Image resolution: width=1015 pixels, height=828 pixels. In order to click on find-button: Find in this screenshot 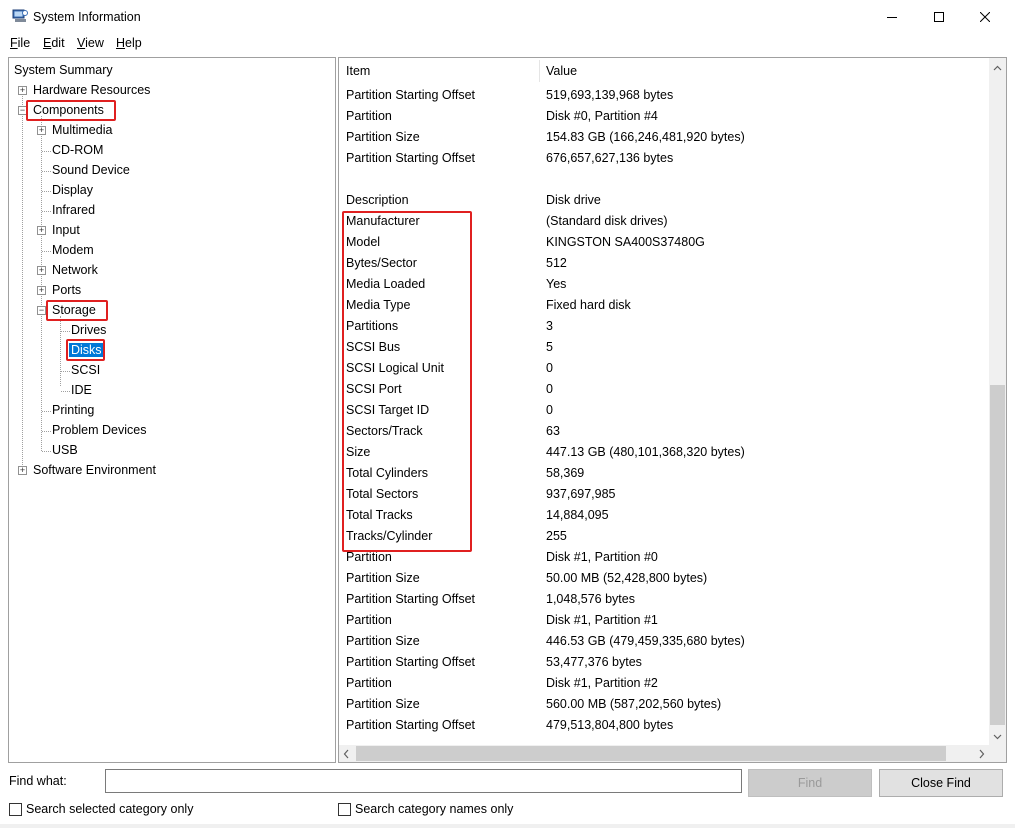, I will do `click(810, 783)`.